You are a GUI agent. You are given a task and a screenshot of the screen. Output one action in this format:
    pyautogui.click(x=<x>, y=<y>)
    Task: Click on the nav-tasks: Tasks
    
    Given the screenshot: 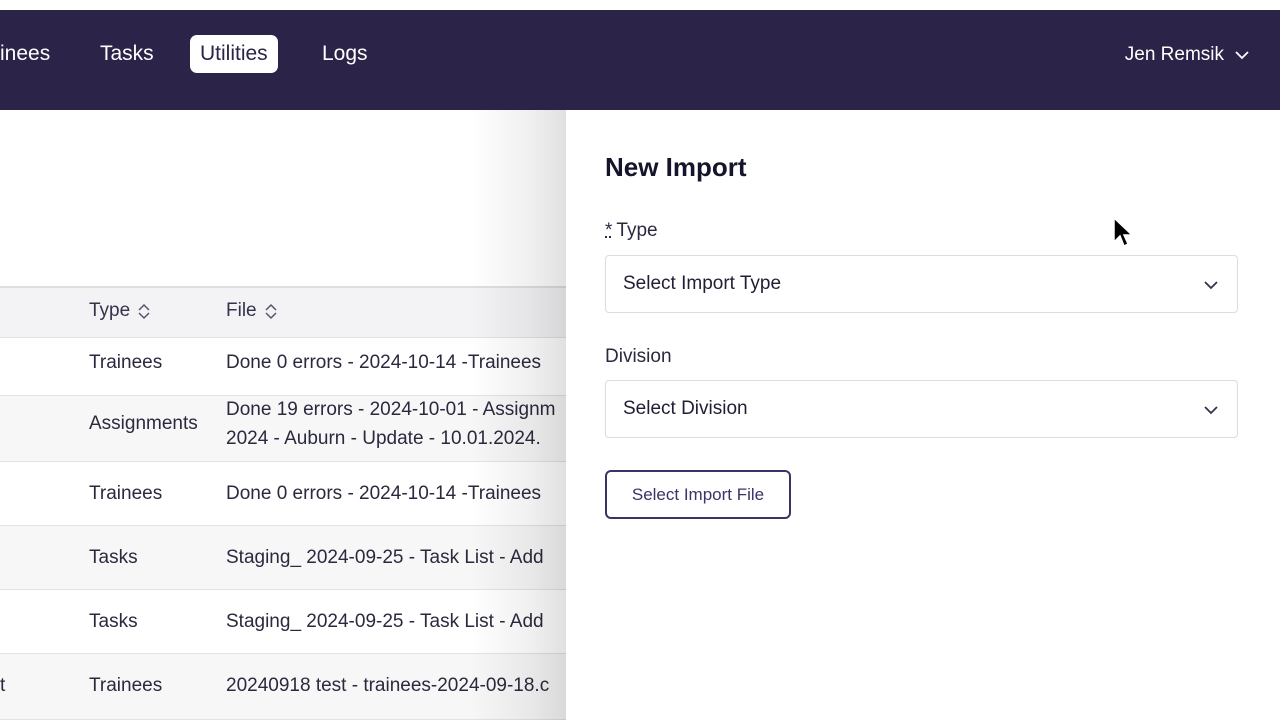 What is the action you would take?
    pyautogui.click(x=127, y=54)
    